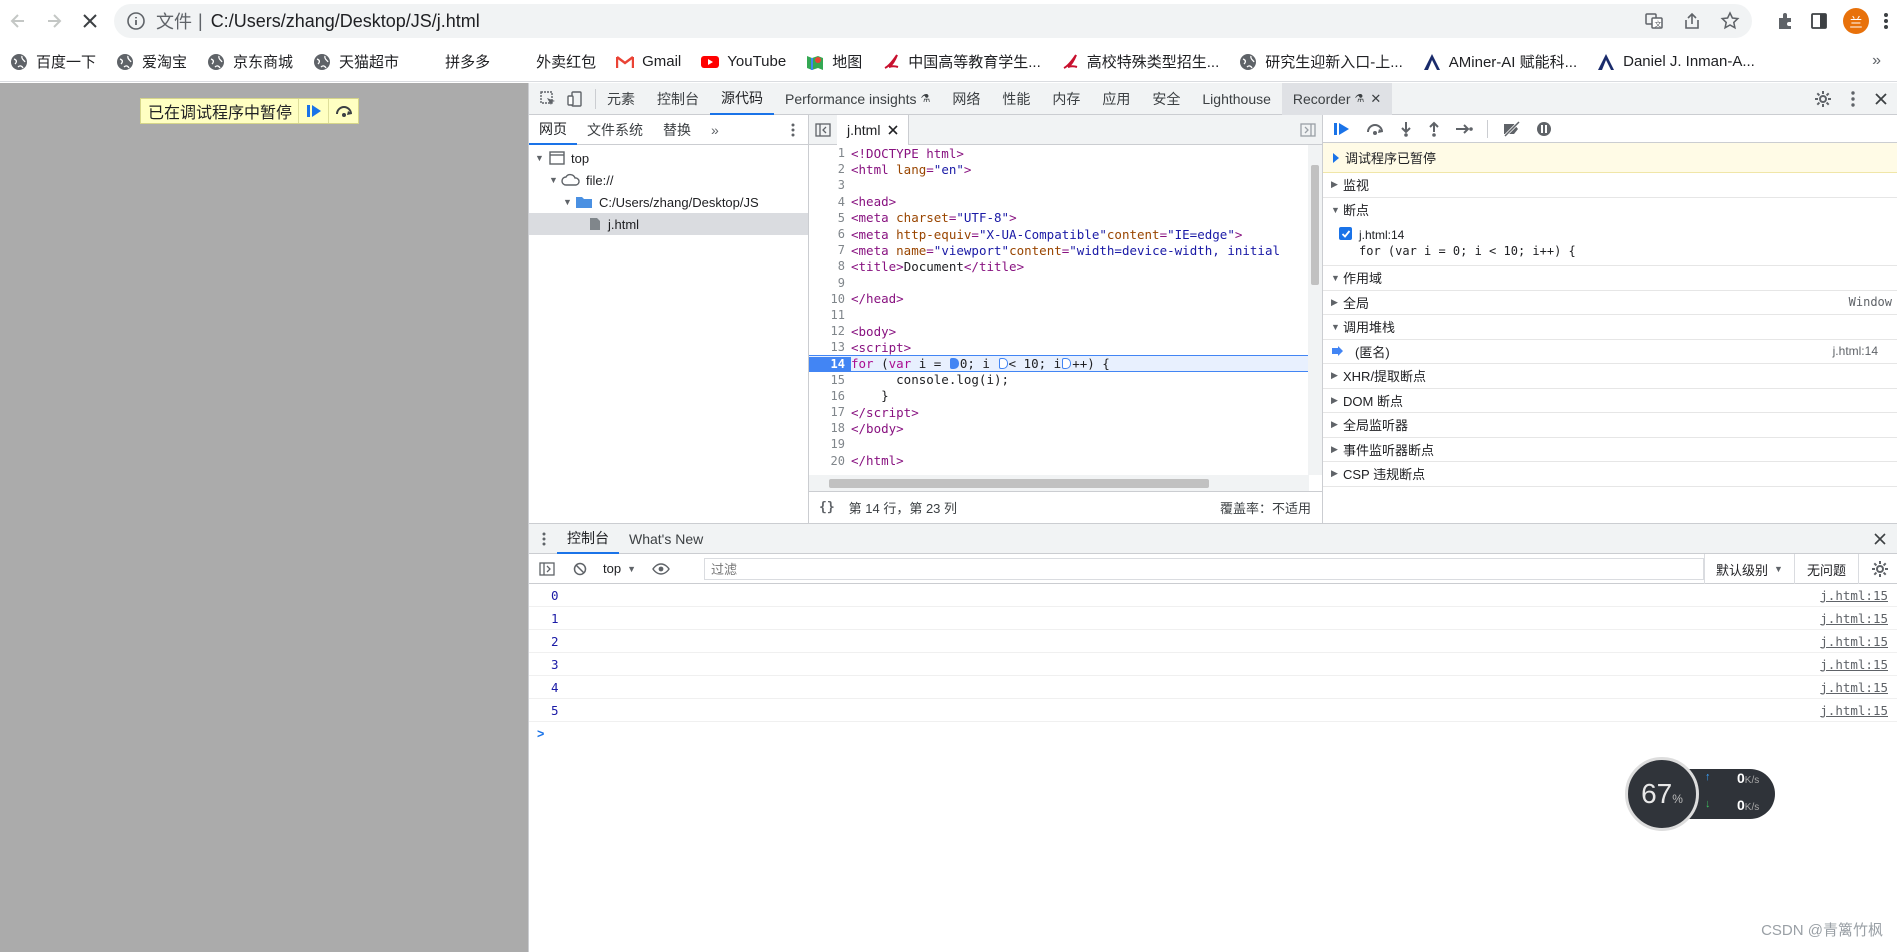 Image resolution: width=1897 pixels, height=952 pixels. I want to click on console-prompt: >, so click(1213, 733).